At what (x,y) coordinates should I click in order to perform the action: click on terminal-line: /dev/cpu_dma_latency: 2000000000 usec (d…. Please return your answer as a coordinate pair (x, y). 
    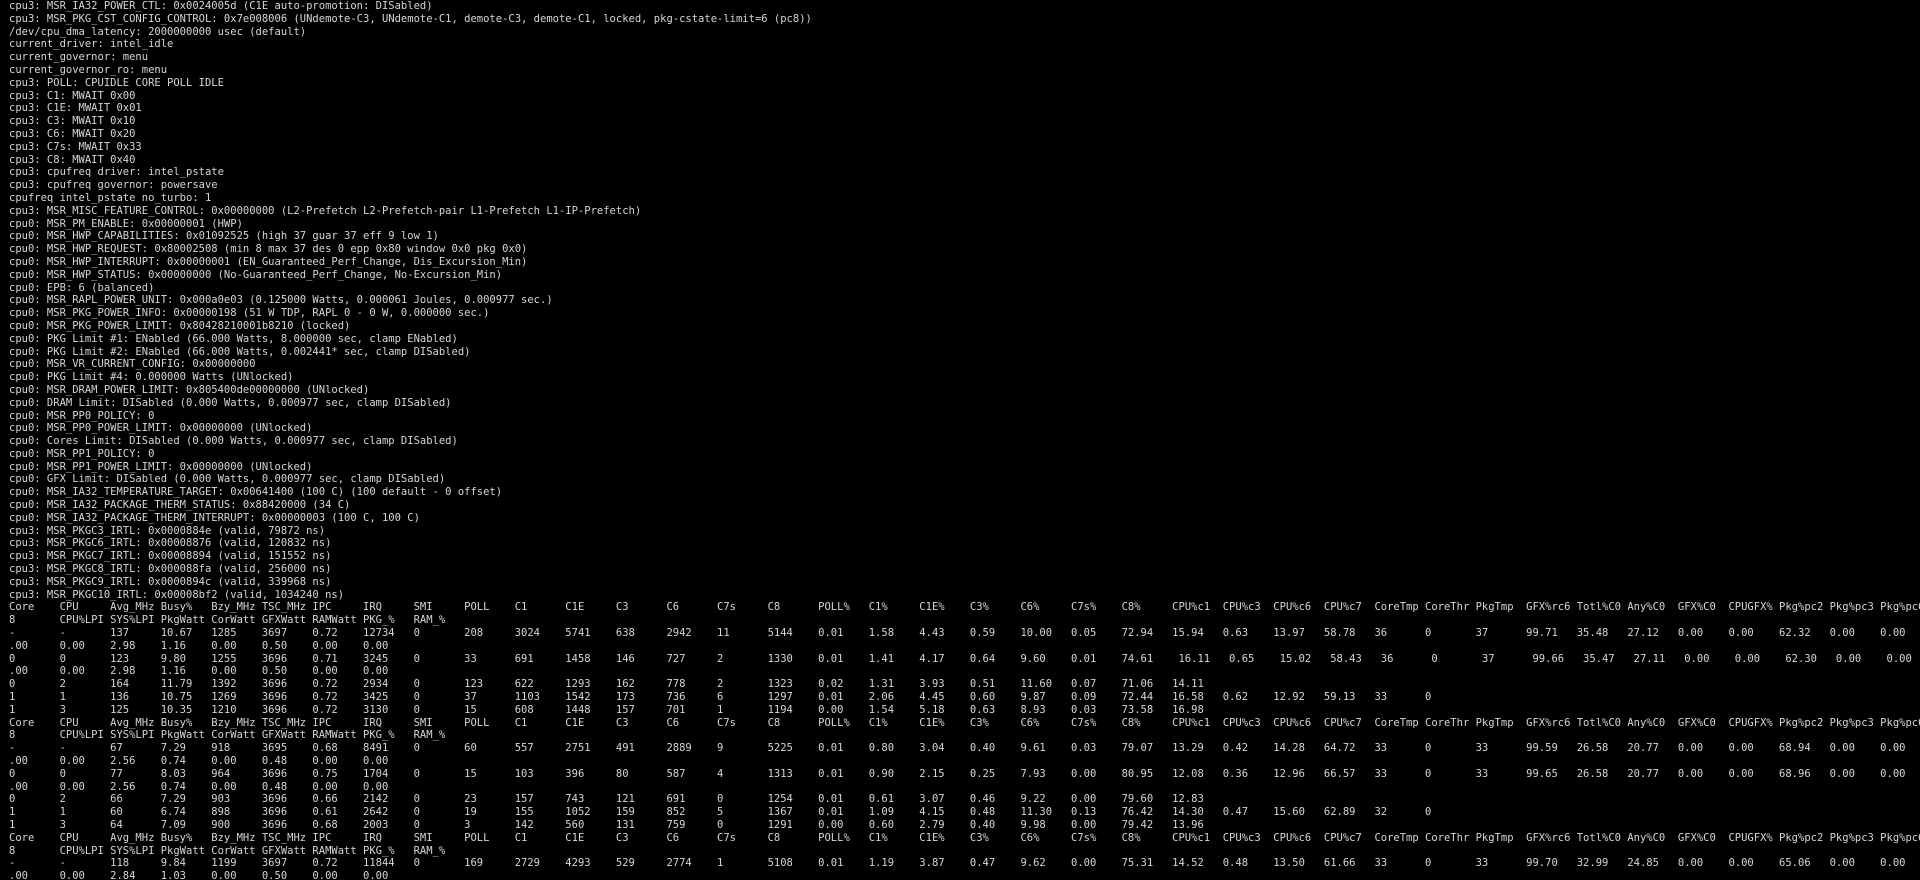
    Looking at the image, I should click on (158, 31).